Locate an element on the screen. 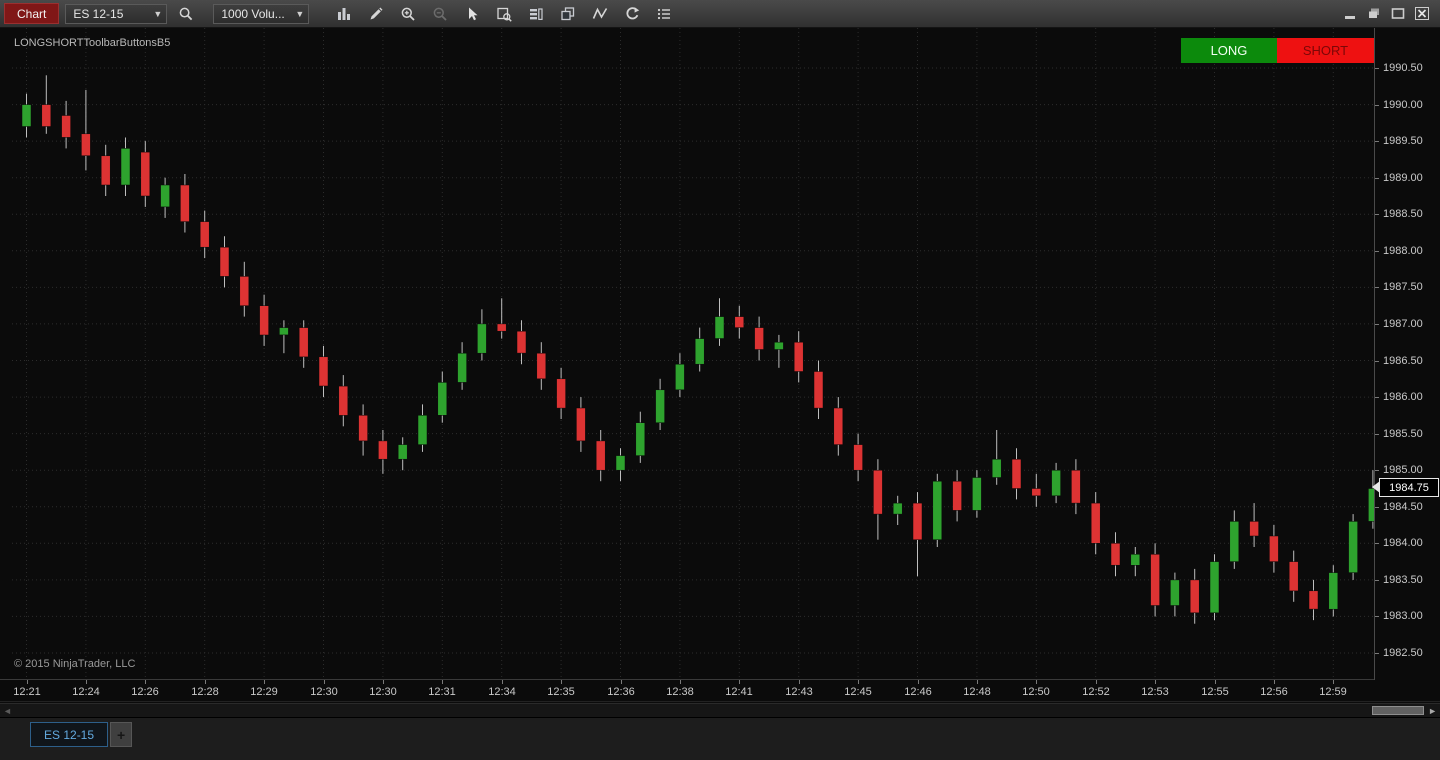 The height and width of the screenshot is (760, 1440). price-axis-label: 1989.00 is located at coordinates (1403, 178).